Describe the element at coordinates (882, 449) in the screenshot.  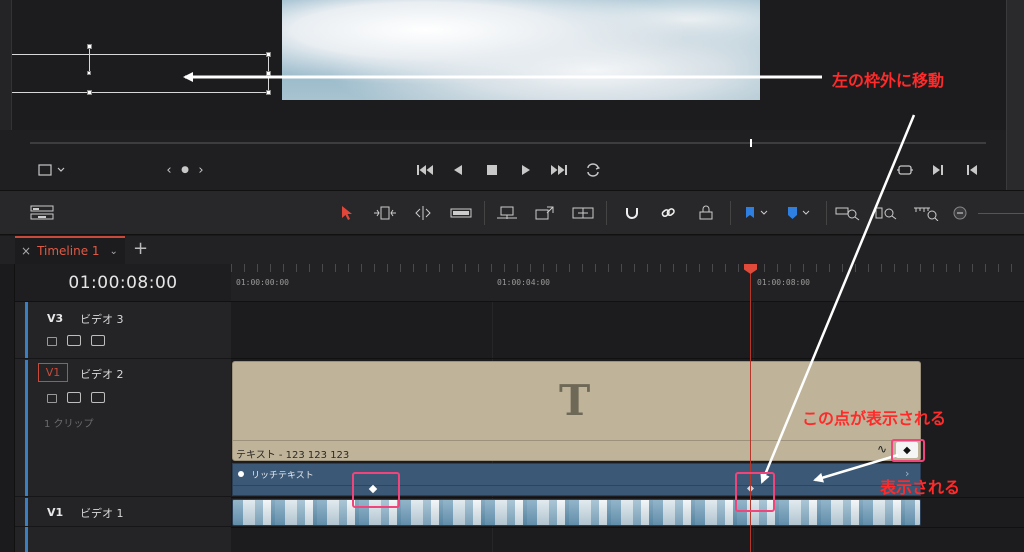
I see `curve-editor-icon: ∿` at that location.